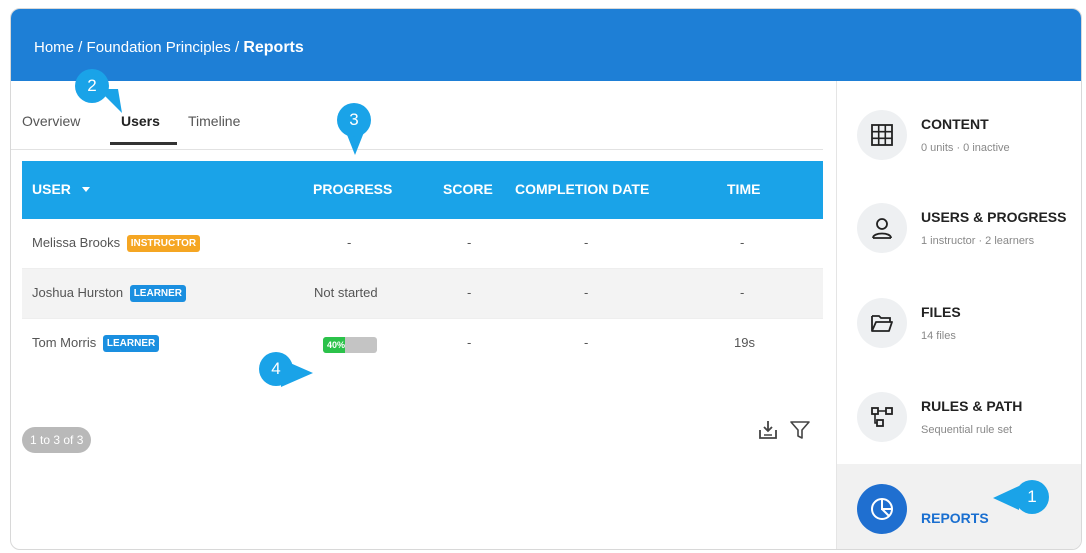  I want to click on tab-overview: Overview, so click(51, 121).